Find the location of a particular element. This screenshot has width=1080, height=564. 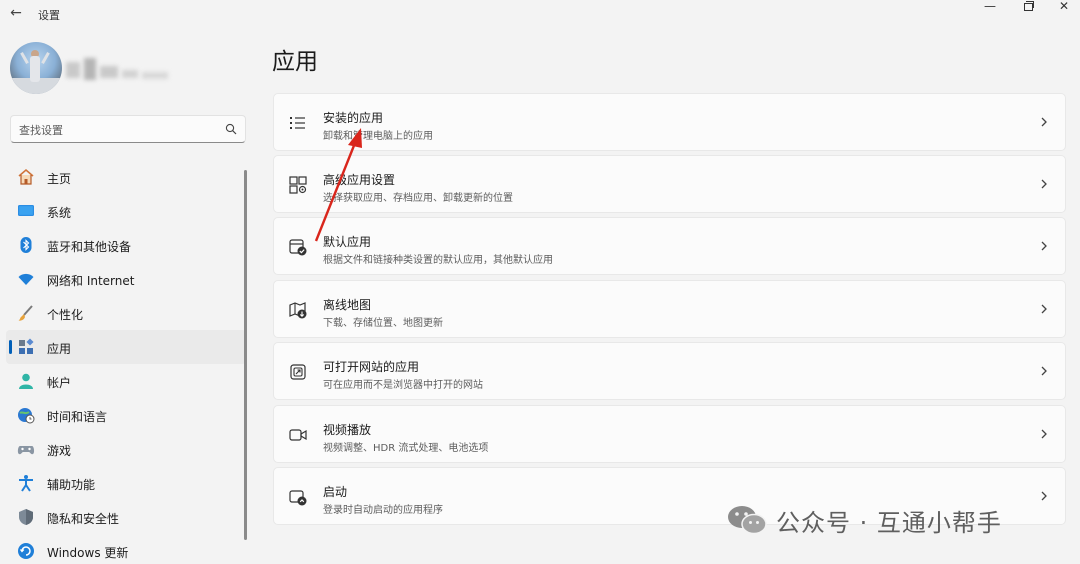

sidebar-item-privacy: 隐私和安全性 is located at coordinates (126, 517).